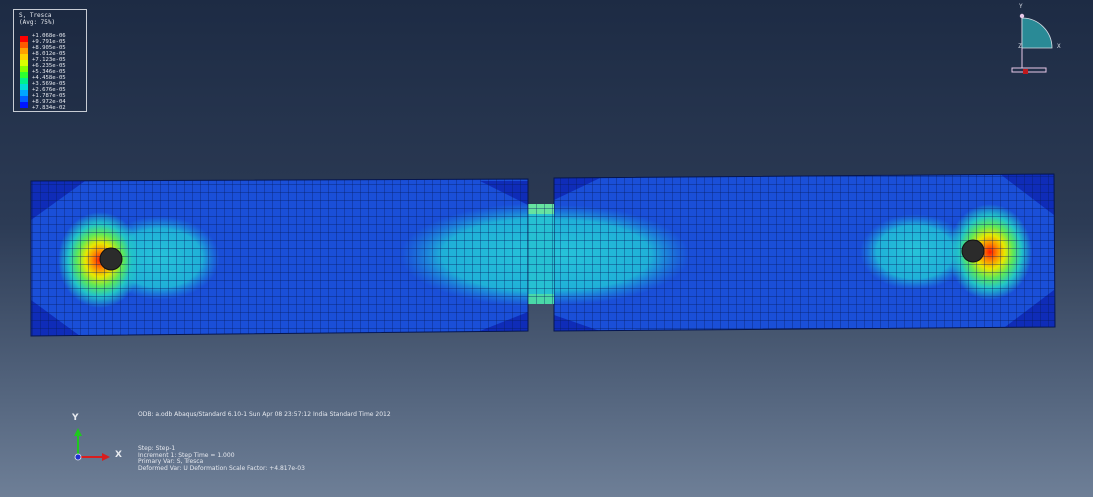 This screenshot has width=1093, height=497. What do you see at coordinates (541, 254) in the screenshot?
I see `notch-web` at bounding box center [541, 254].